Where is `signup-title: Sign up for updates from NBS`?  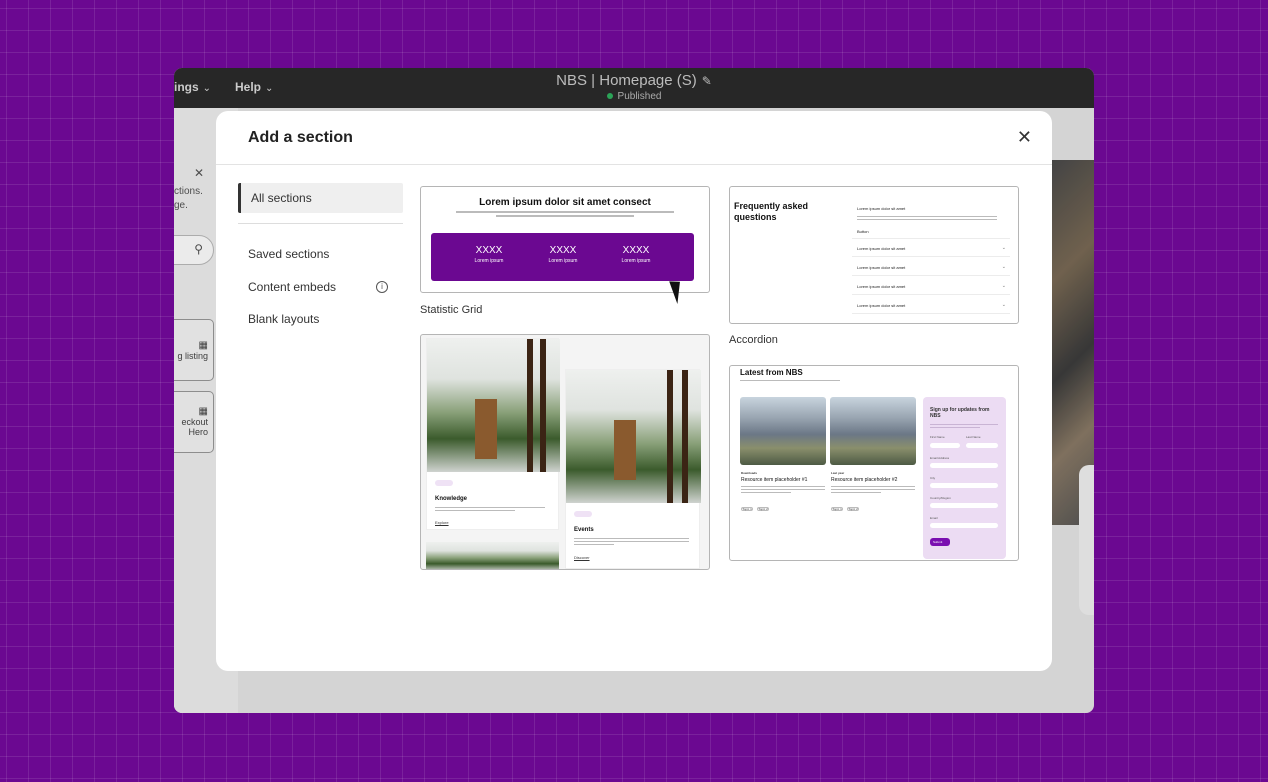 signup-title: Sign up for updates from NBS is located at coordinates (960, 413).